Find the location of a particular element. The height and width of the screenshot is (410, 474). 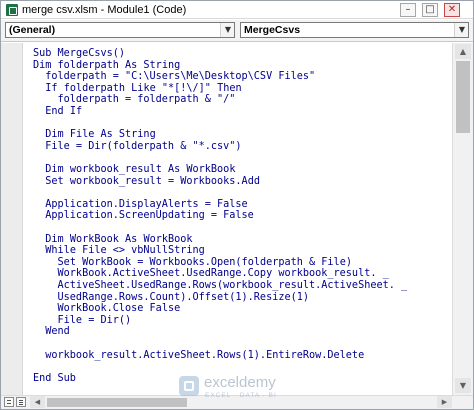

procedure-view-button is located at coordinates (9, 402).